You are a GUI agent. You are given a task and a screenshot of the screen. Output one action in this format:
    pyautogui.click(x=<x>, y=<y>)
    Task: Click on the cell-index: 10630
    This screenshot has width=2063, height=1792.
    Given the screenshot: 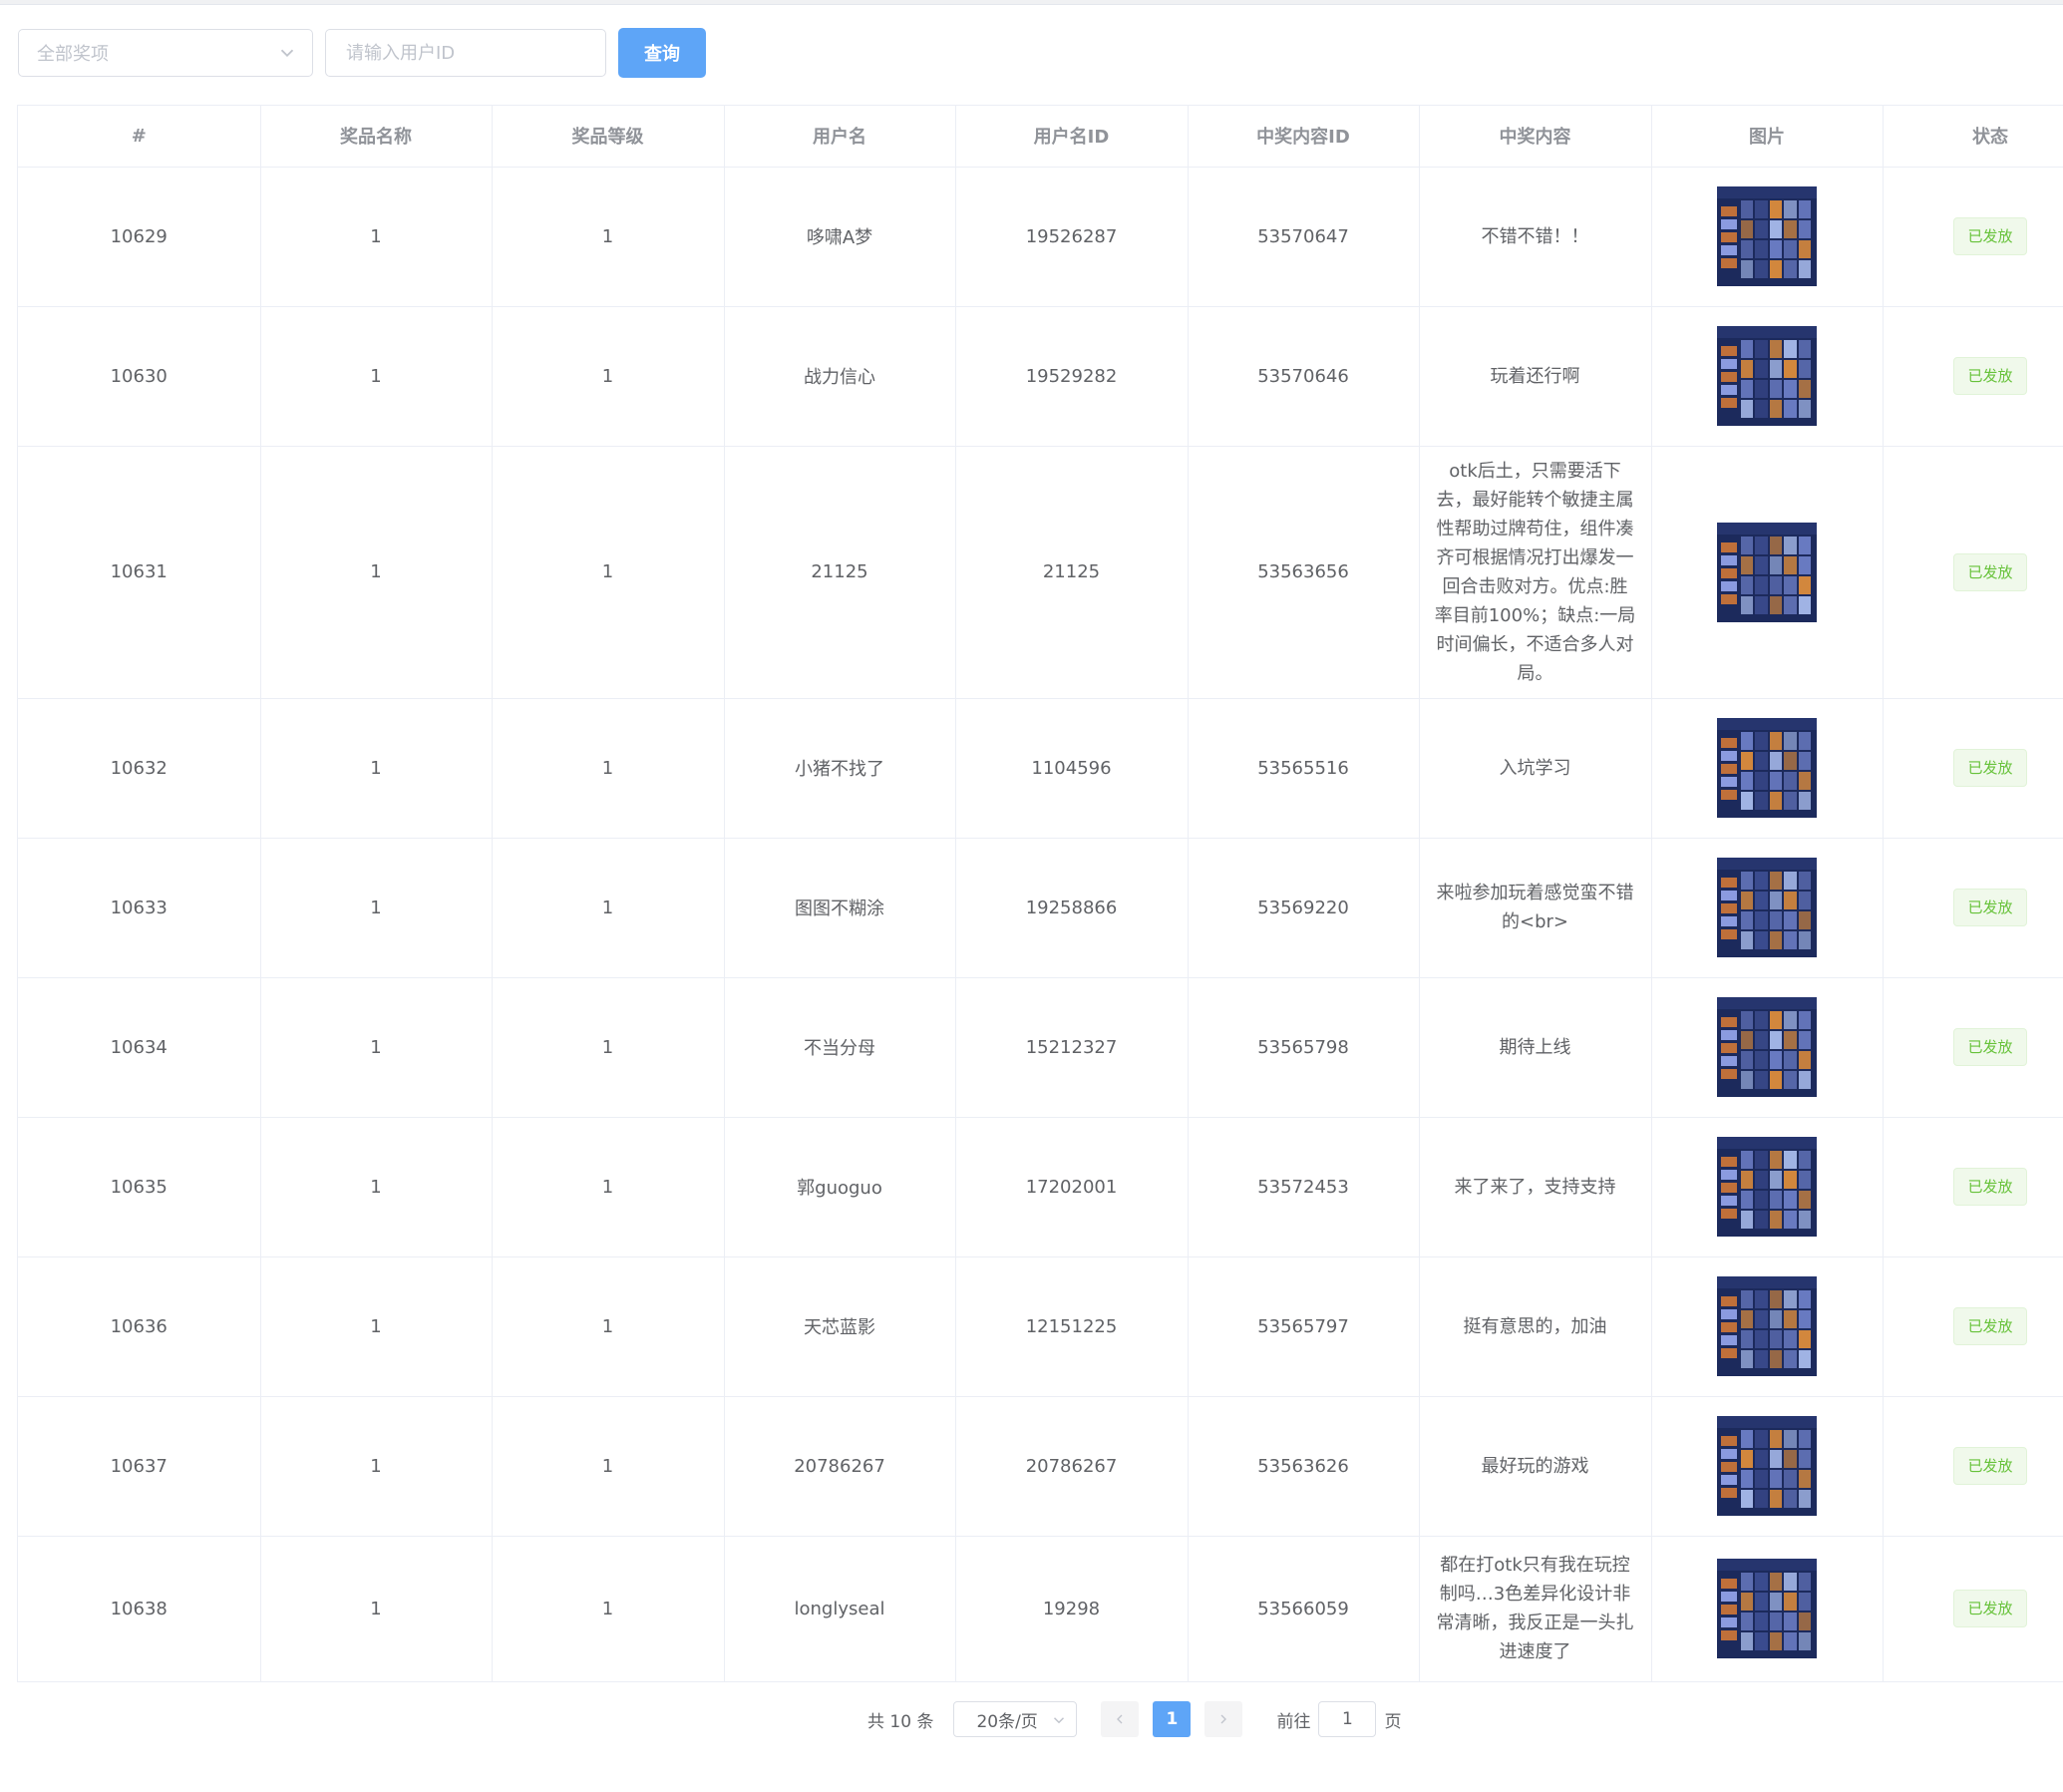 What is the action you would take?
    pyautogui.click(x=139, y=376)
    